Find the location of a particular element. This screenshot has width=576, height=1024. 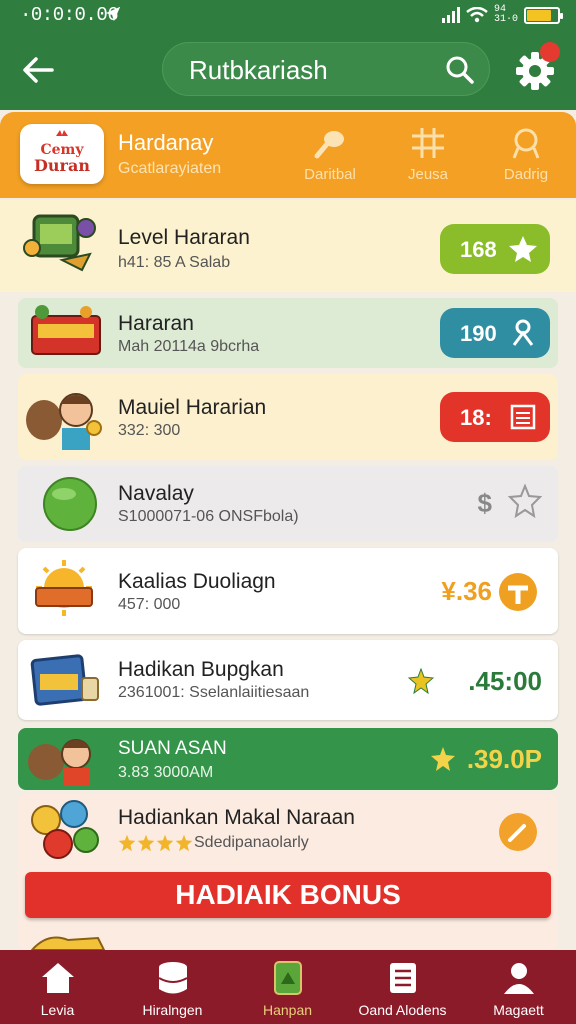

notification-badge is located at coordinates (550, 52).